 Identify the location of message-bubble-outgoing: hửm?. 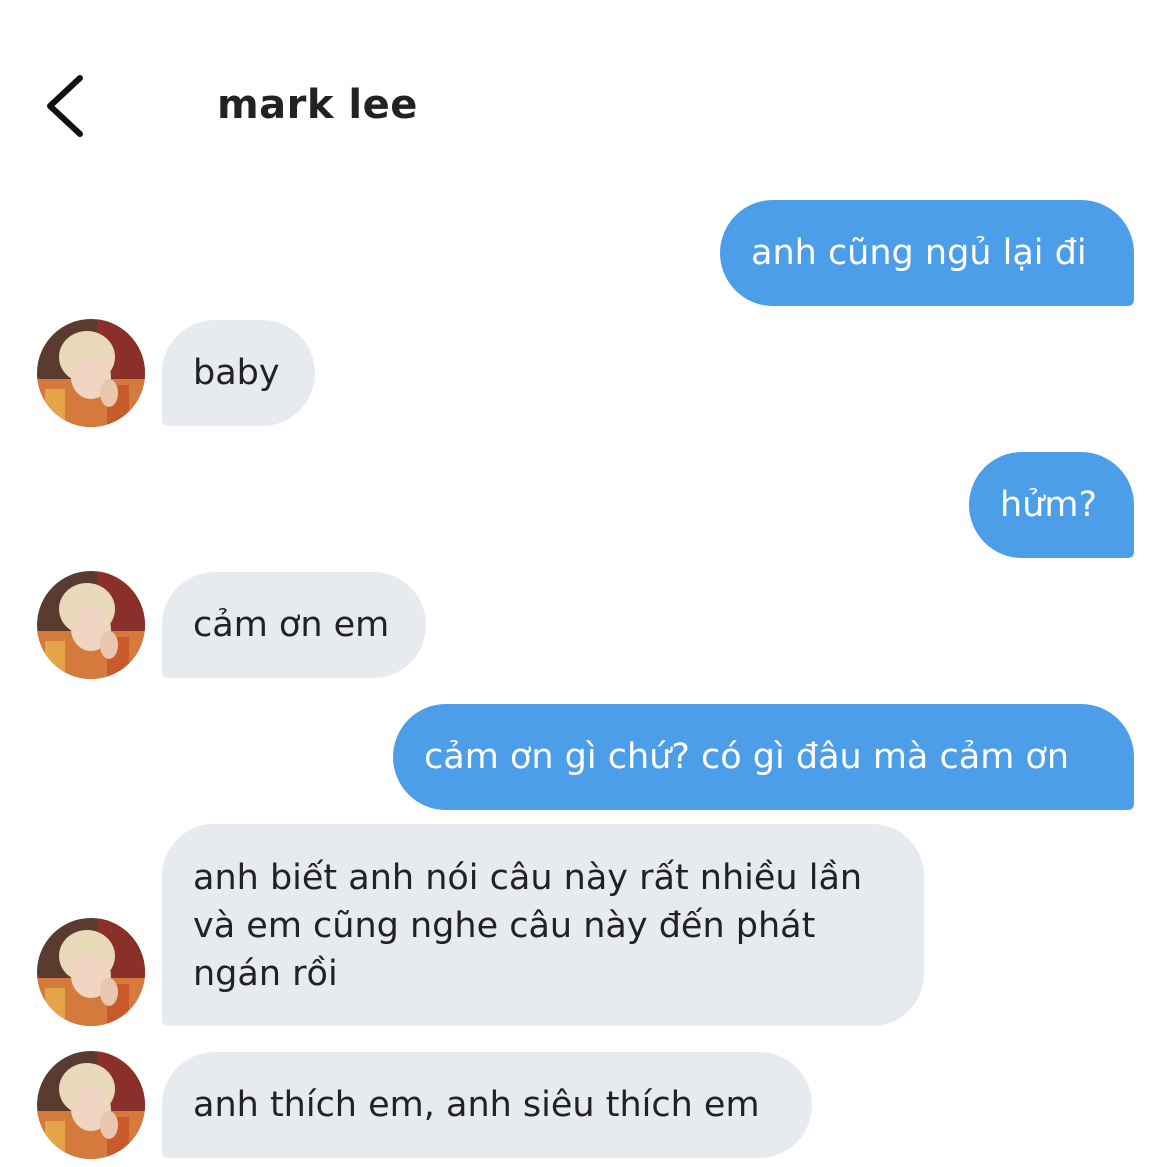
(1051, 505).